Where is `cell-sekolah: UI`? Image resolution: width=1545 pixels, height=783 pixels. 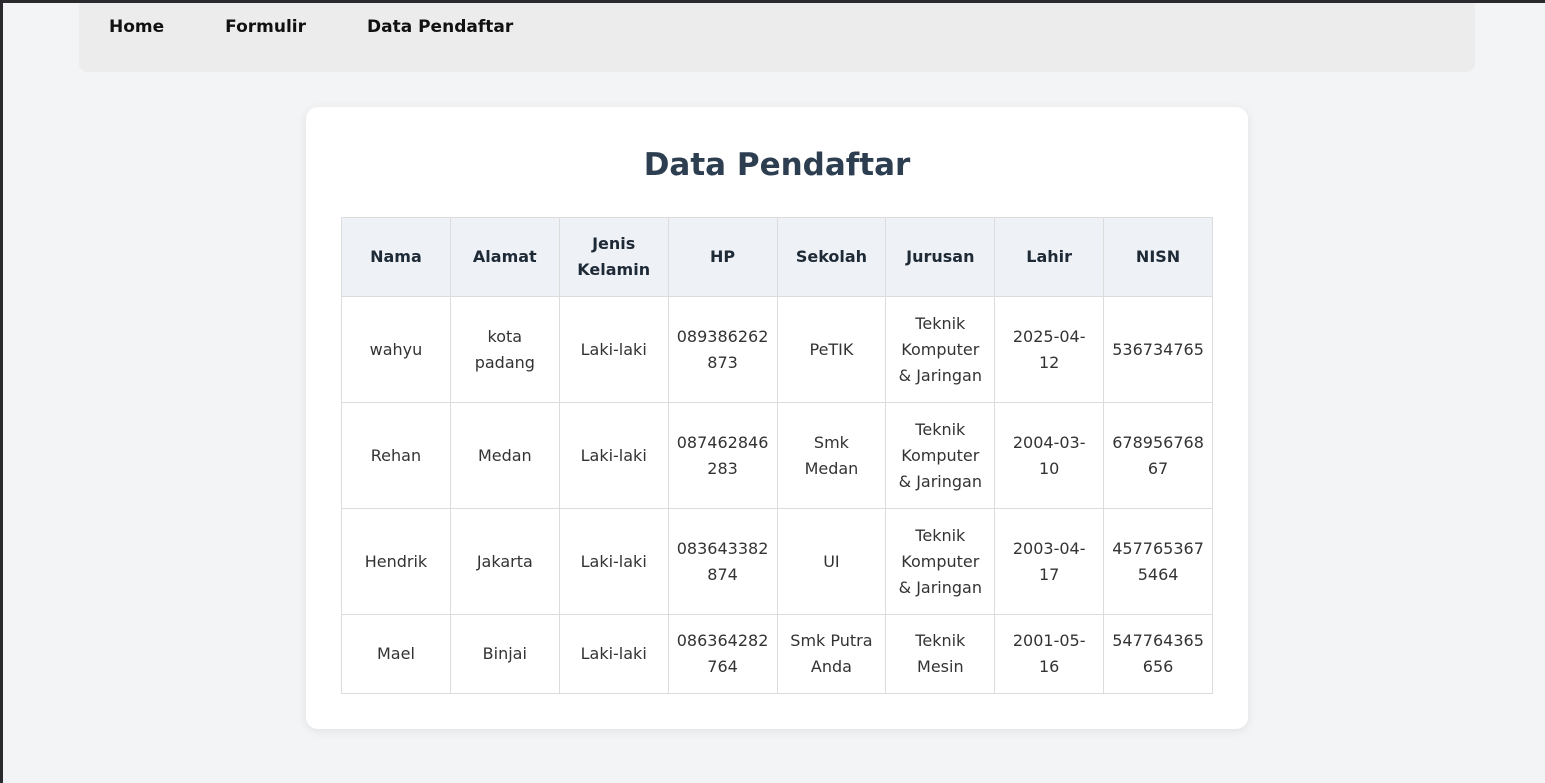
cell-sekolah: UI is located at coordinates (831, 561).